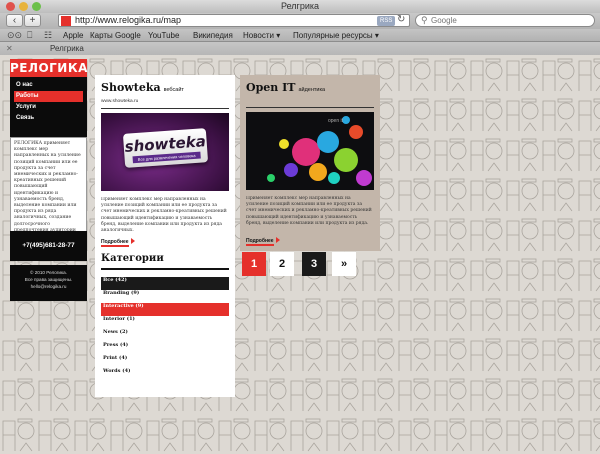  Describe the element at coordinates (234, 20) in the screenshot. I see `address-bar: http://www.relogika.ru/map RSS ↻` at that location.